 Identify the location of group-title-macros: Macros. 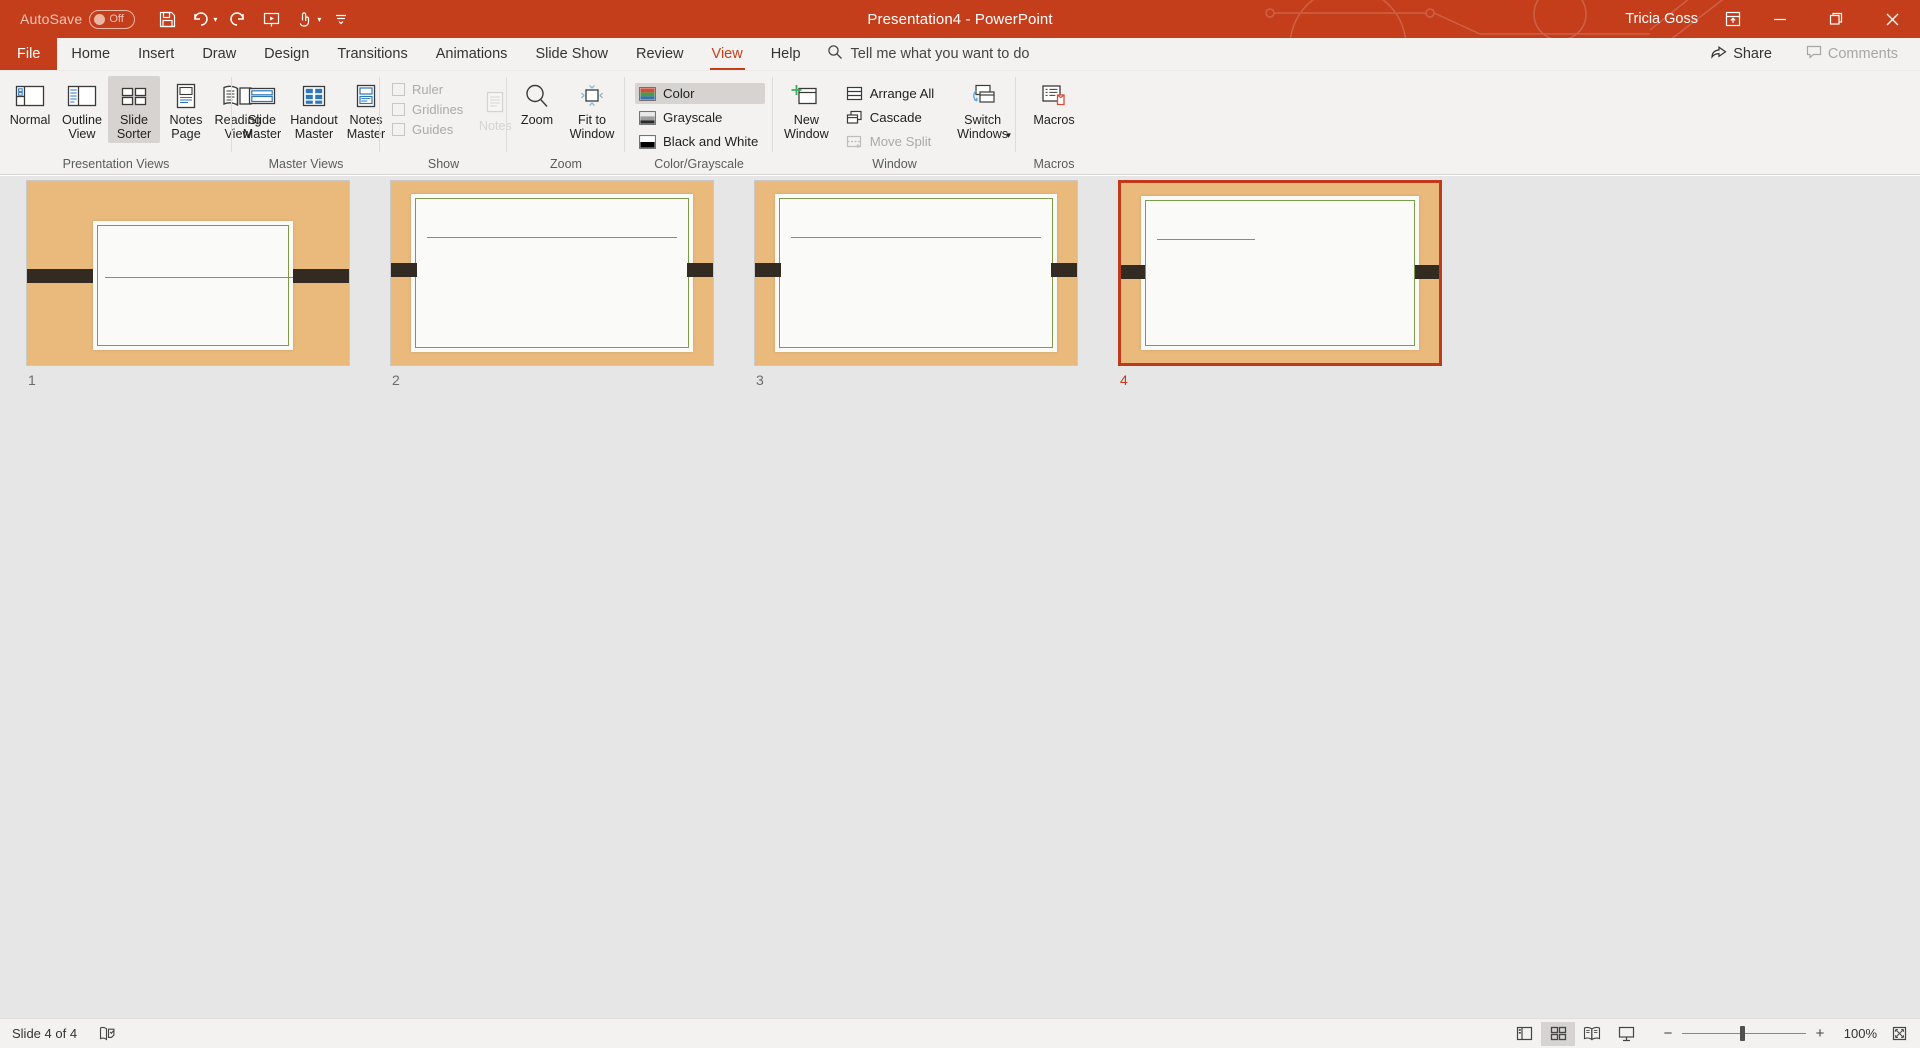
(1054, 164).